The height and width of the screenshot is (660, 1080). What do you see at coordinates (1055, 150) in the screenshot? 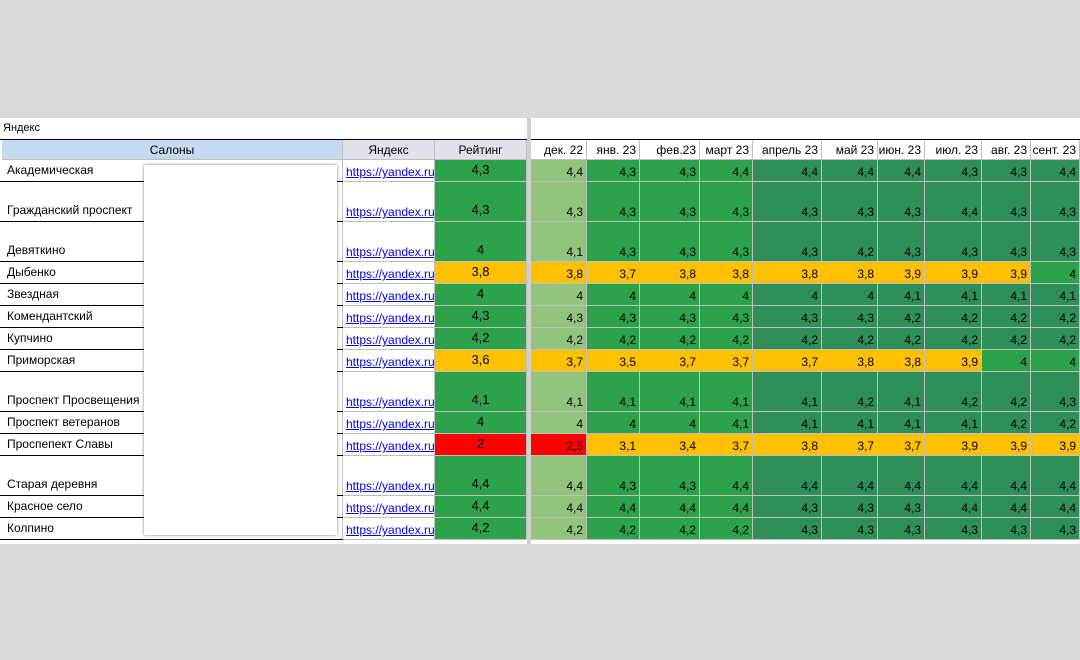
I see `header-month: сент. 23` at bounding box center [1055, 150].